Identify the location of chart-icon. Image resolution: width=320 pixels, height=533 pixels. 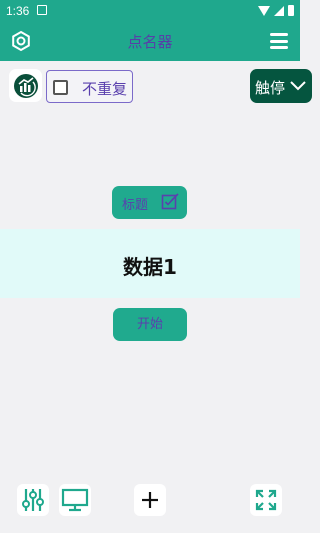
(25, 85).